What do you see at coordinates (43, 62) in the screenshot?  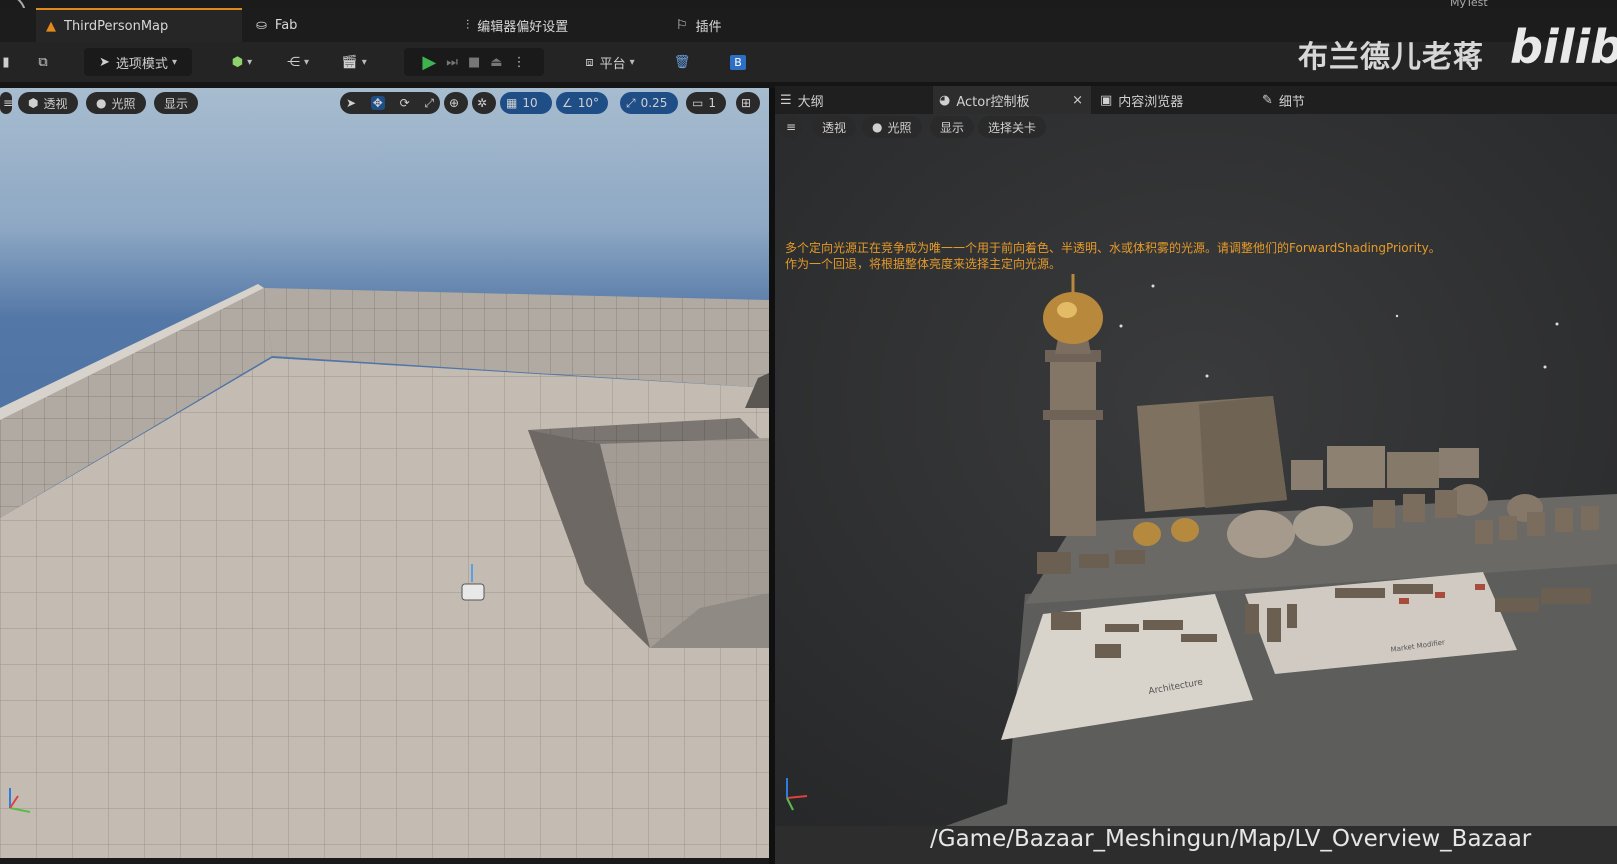 I see `content-browser-icon: ⧉` at bounding box center [43, 62].